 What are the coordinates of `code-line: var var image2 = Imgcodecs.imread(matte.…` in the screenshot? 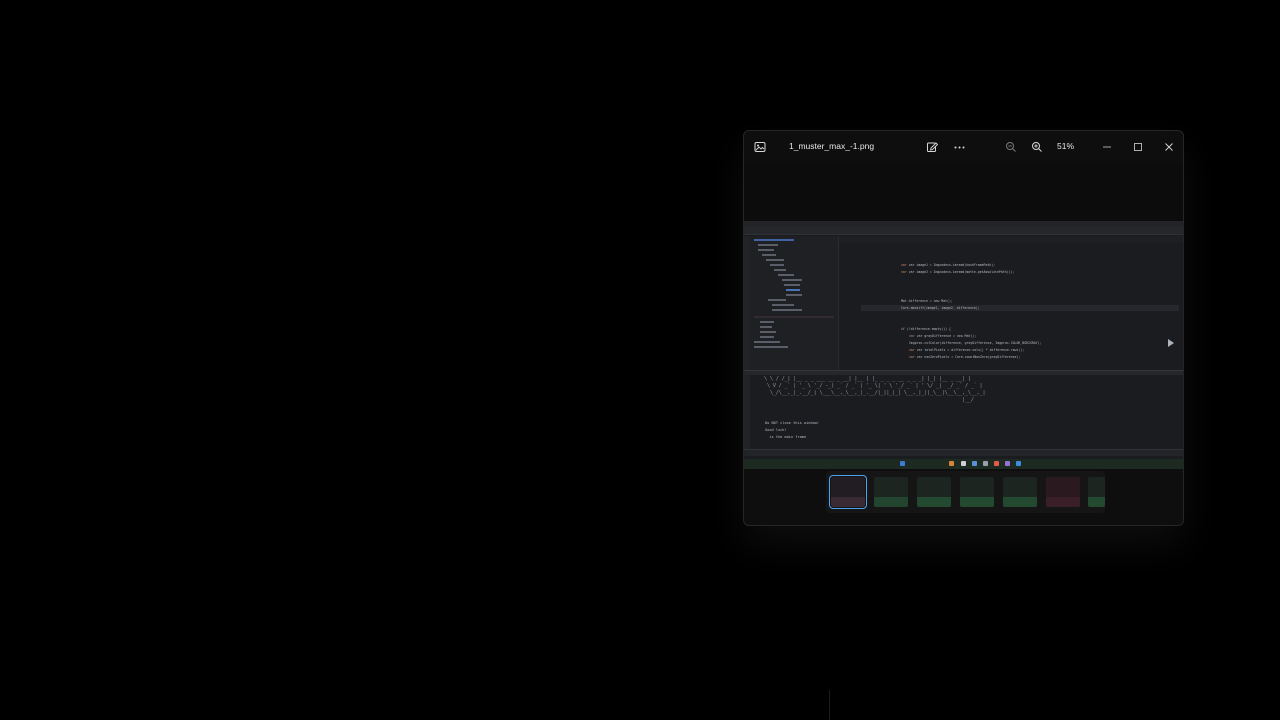 It's located at (958, 272).